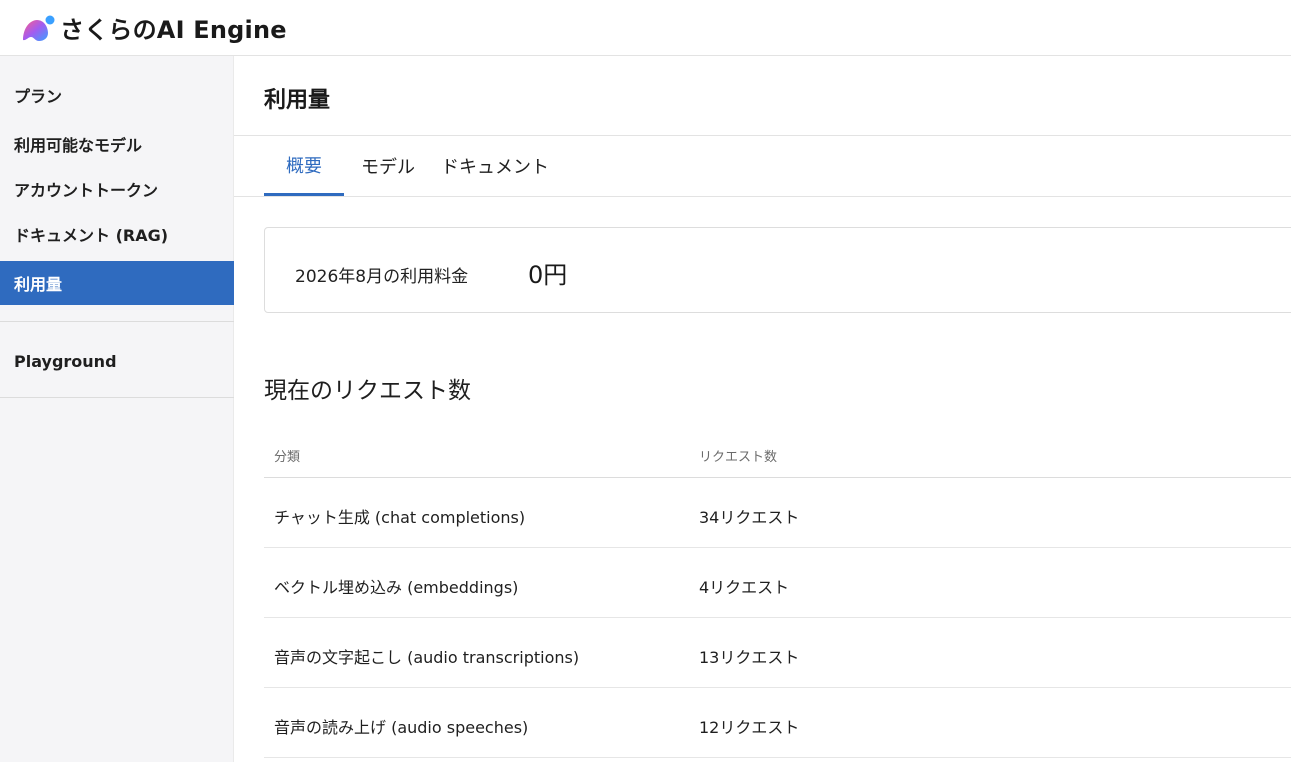  What do you see at coordinates (78, 145) in the screenshot?
I see `sidebar-item-label: 利用可能なモデル` at bounding box center [78, 145].